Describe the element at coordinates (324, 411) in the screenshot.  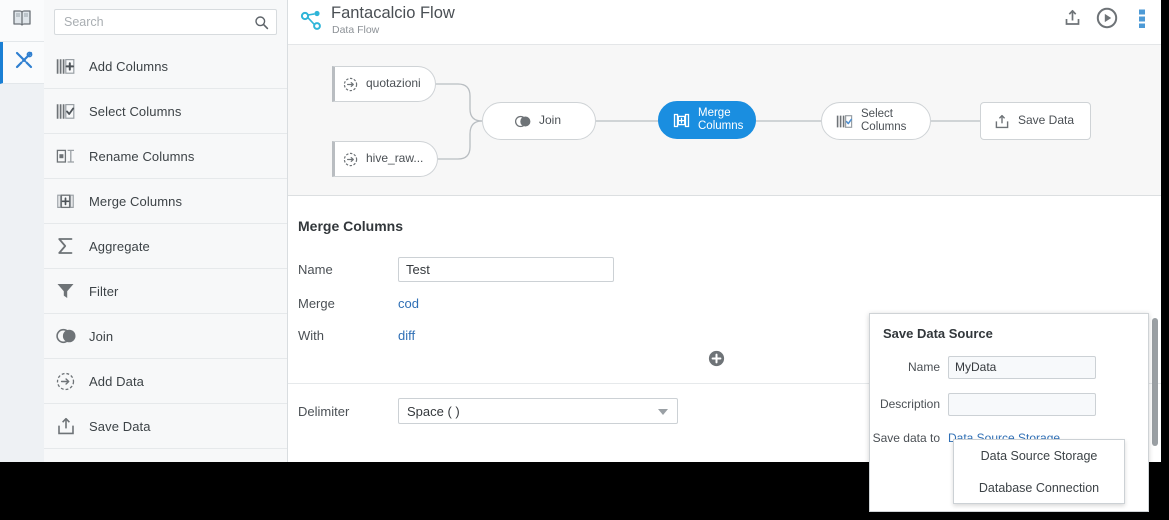
I see `delimiter-label: Delimiter` at that location.